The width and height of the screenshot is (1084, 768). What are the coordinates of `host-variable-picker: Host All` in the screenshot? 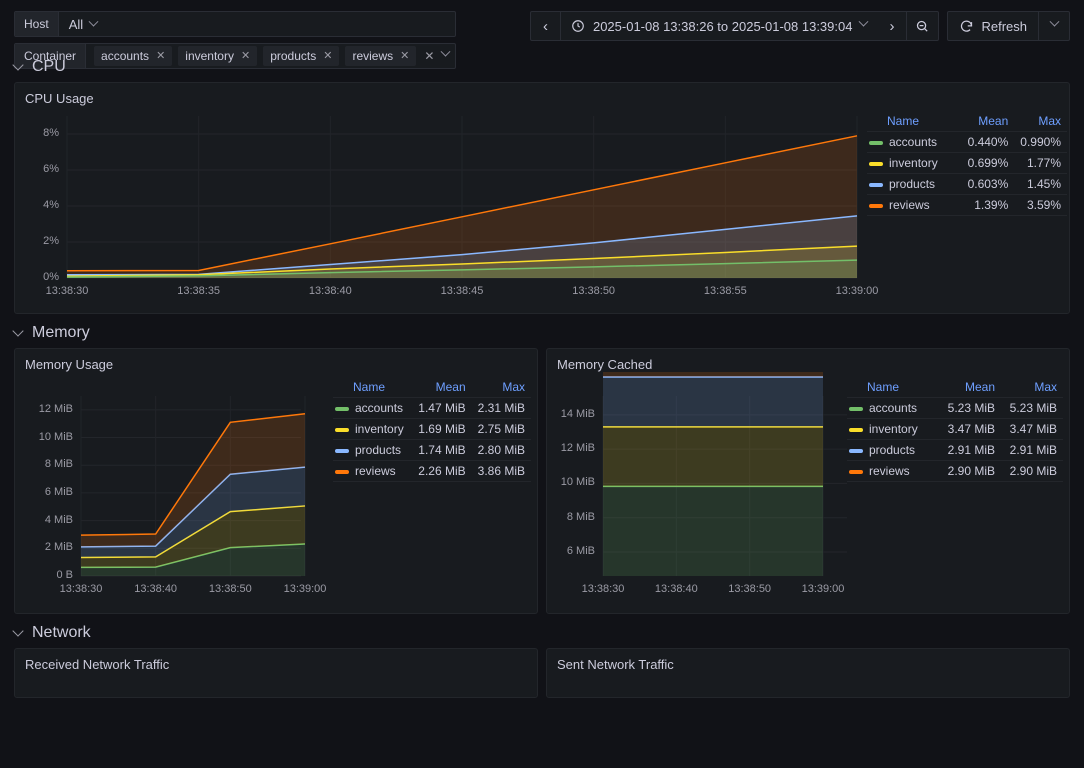 It's located at (235, 24).